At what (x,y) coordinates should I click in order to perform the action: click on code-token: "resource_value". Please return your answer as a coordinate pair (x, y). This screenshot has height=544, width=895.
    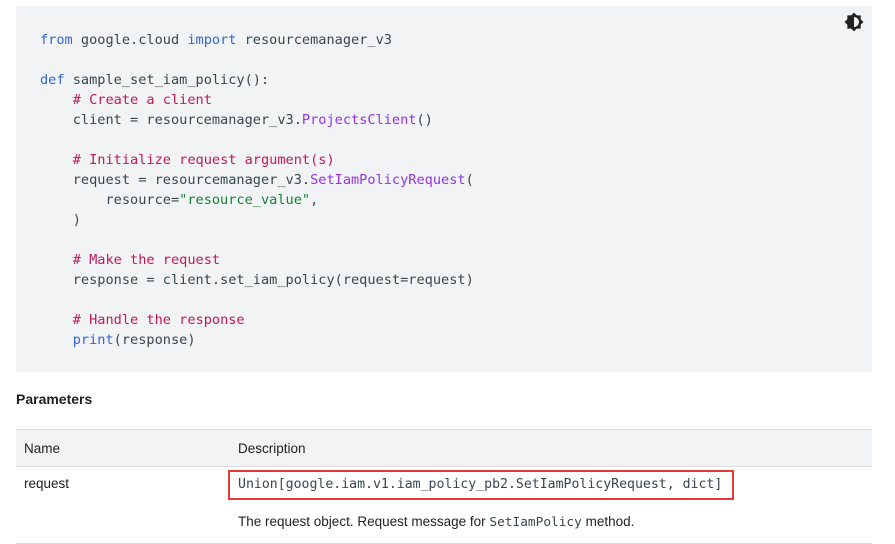
    Looking at the image, I should click on (245, 200).